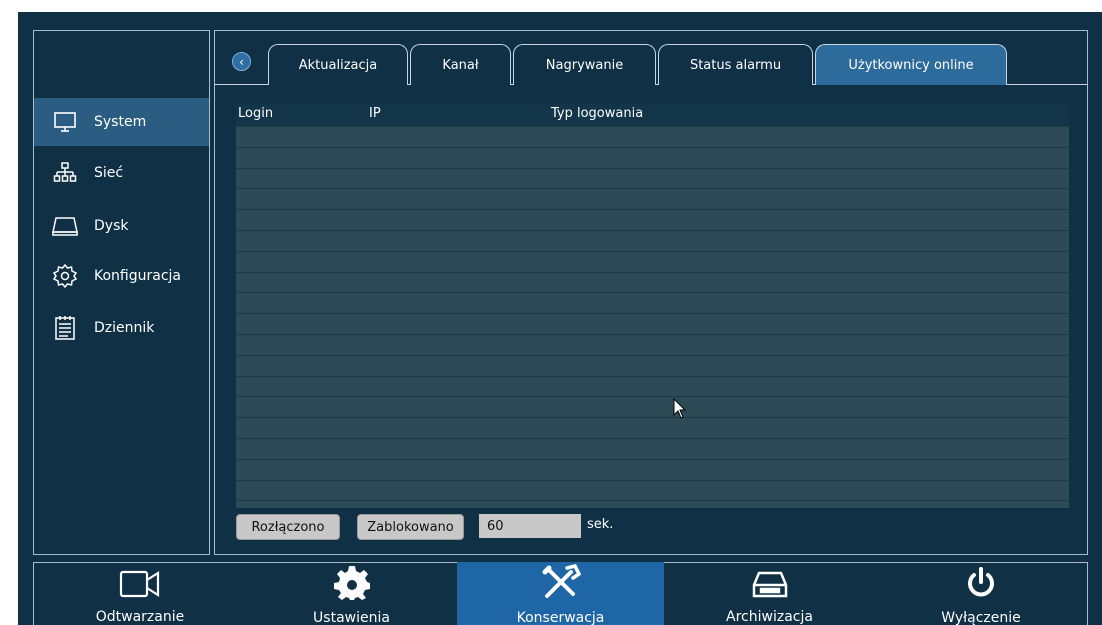 This screenshot has height=625, width=1102. Describe the element at coordinates (65, 276) in the screenshot. I see `gear-outline-icon` at that location.